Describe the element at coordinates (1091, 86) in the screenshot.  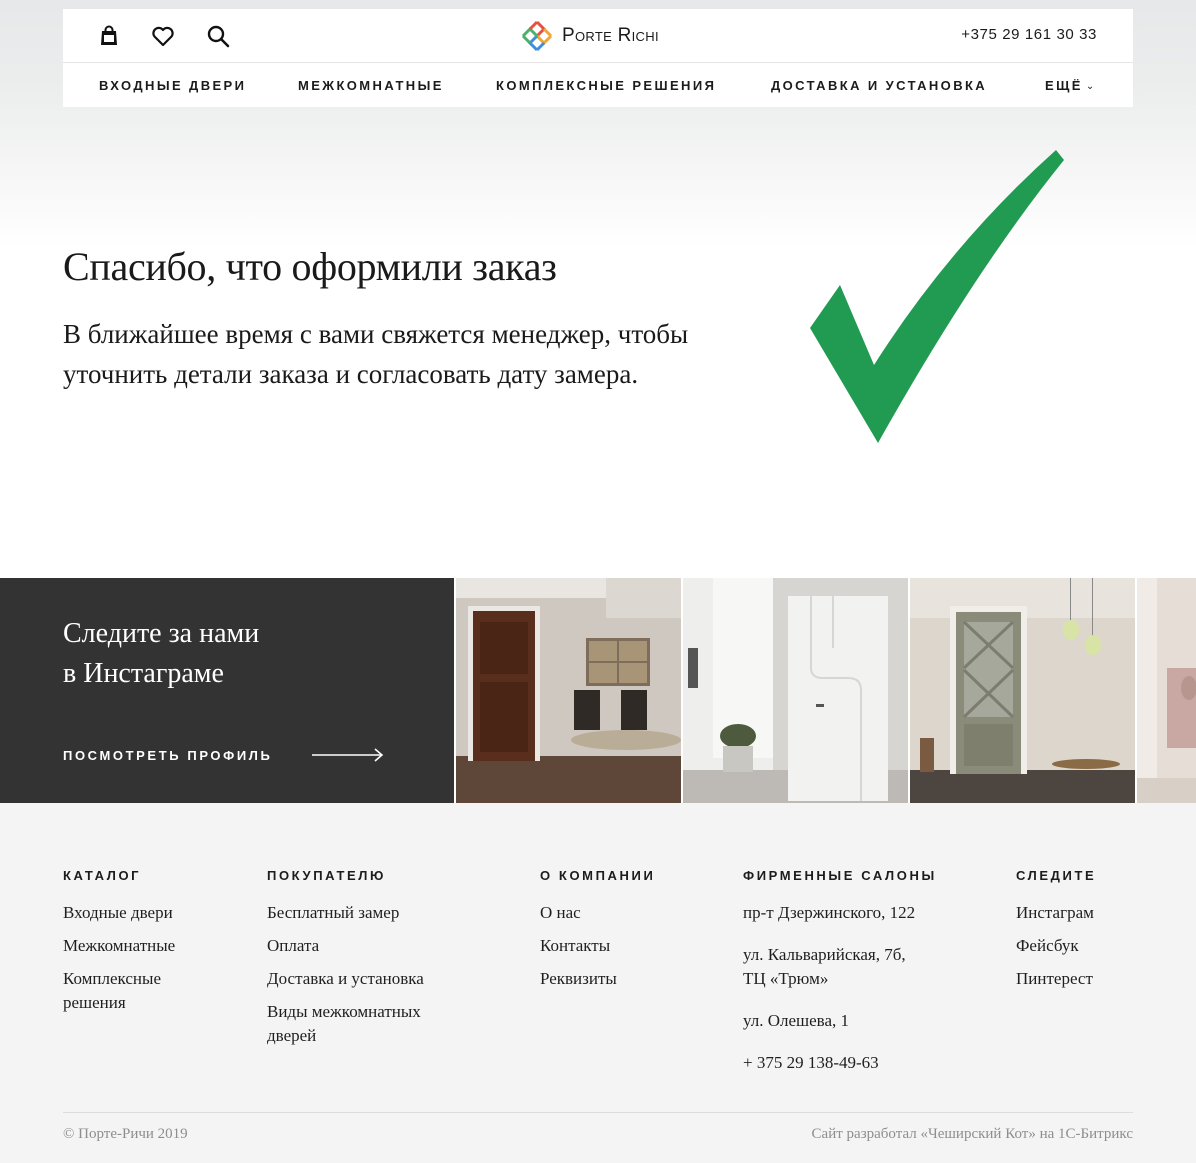
I see `chevron-down-icon: ⌄` at that location.